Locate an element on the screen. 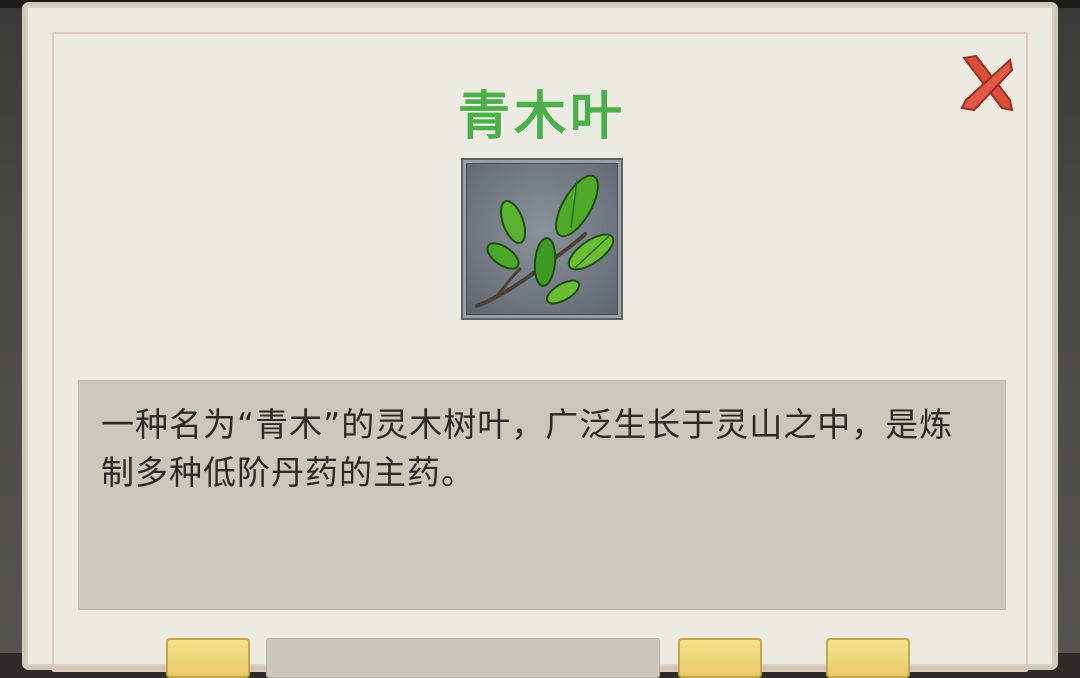  bottom-controls is located at coordinates (542, 658).